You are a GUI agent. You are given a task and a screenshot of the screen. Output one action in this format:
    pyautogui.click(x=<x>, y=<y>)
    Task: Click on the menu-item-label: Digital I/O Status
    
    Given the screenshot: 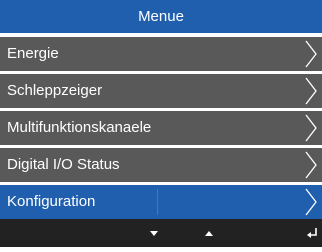 What is the action you would take?
    pyautogui.click(x=63, y=164)
    